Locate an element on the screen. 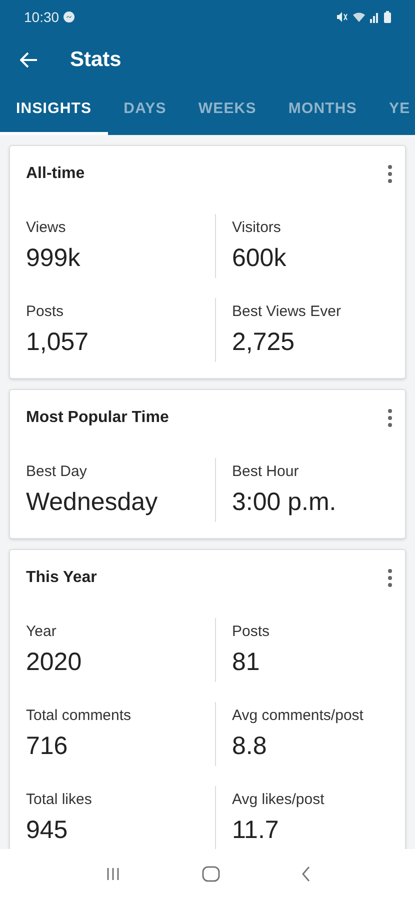 The width and height of the screenshot is (415, 899). card-title: All-time is located at coordinates (55, 174).